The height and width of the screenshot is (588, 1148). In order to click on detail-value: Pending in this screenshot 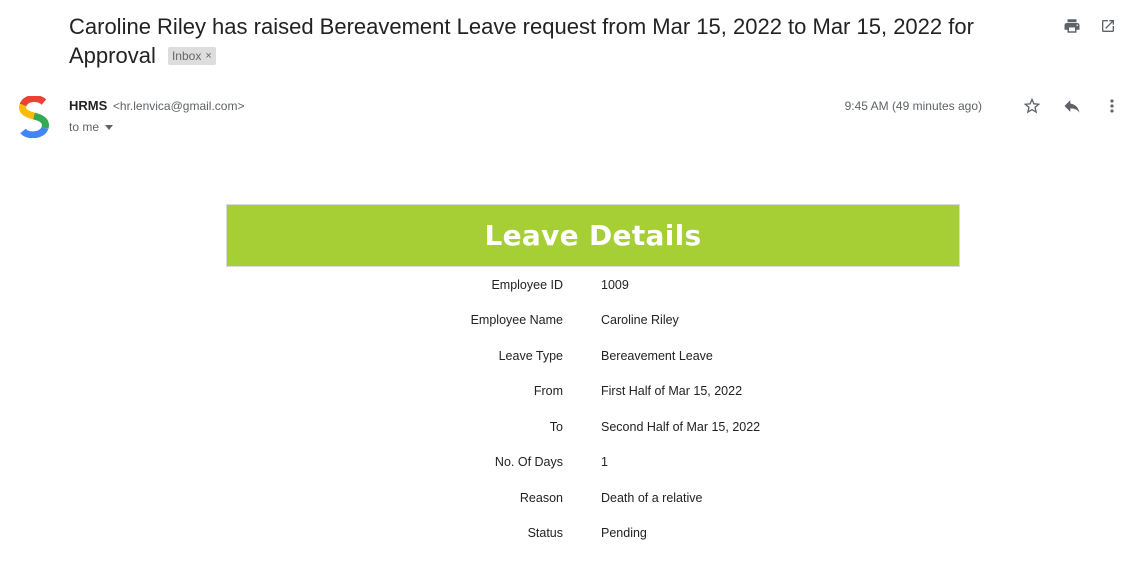, I will do `click(624, 533)`.